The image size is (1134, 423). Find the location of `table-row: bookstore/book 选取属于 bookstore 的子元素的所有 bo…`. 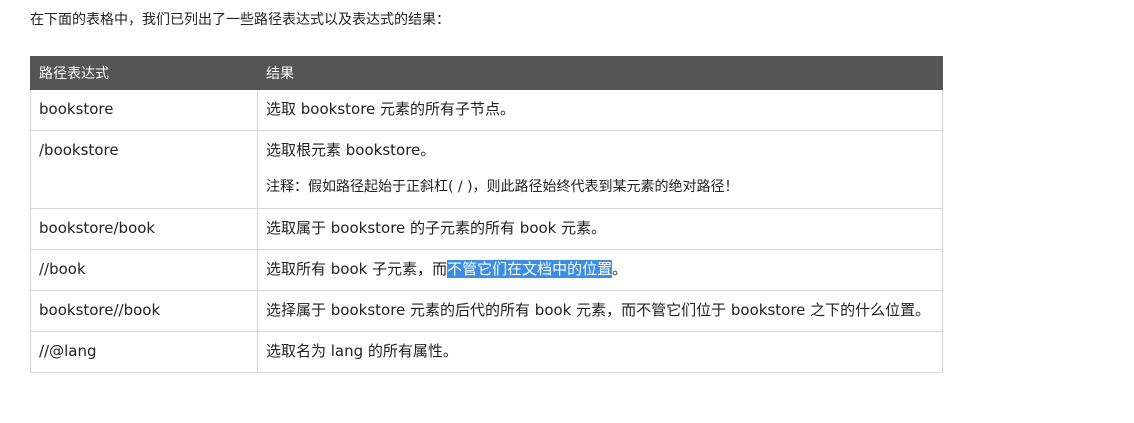

table-row: bookstore/book 选取属于 bookstore 的子元素的所有 bo… is located at coordinates (486, 229).